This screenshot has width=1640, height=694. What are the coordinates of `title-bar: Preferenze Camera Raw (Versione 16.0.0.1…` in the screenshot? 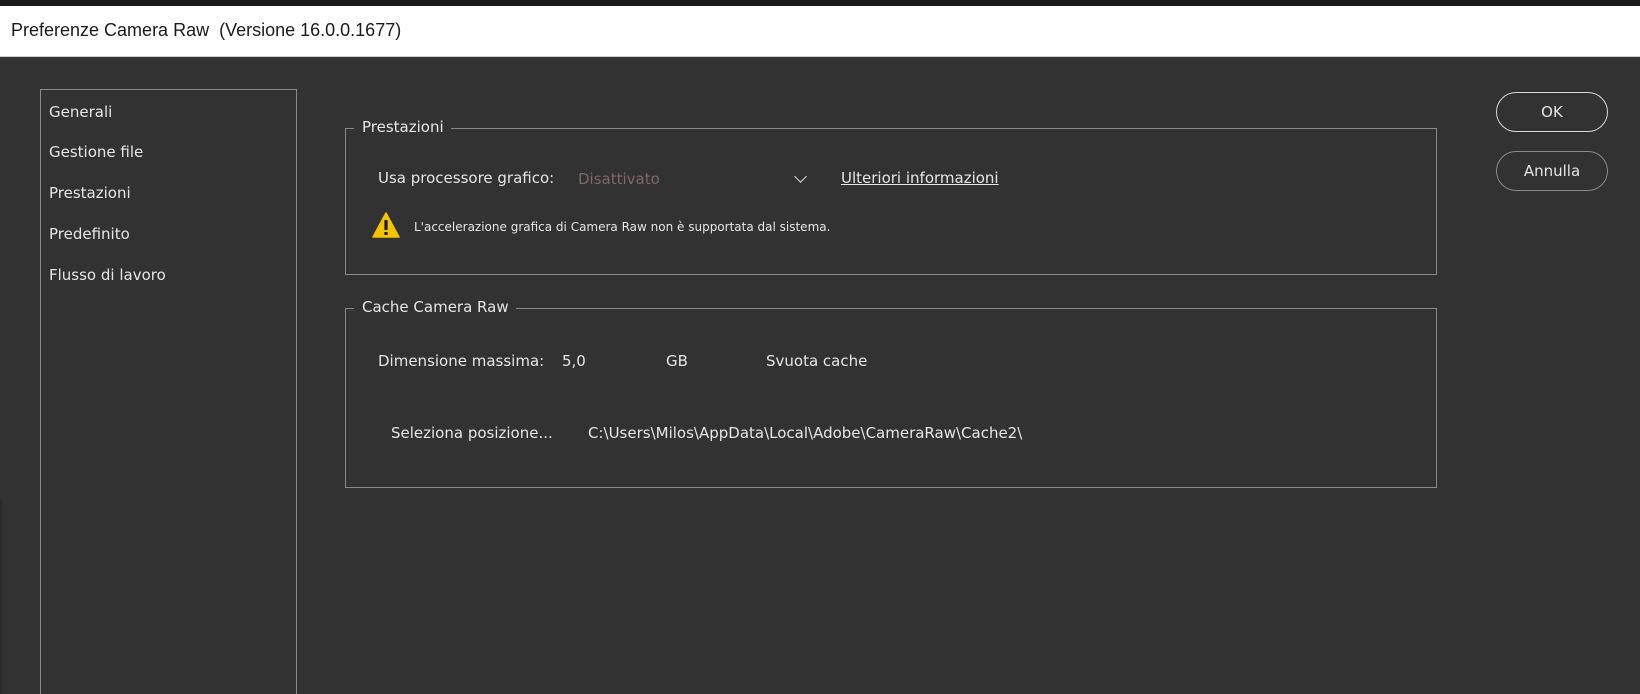 It's located at (820, 31).